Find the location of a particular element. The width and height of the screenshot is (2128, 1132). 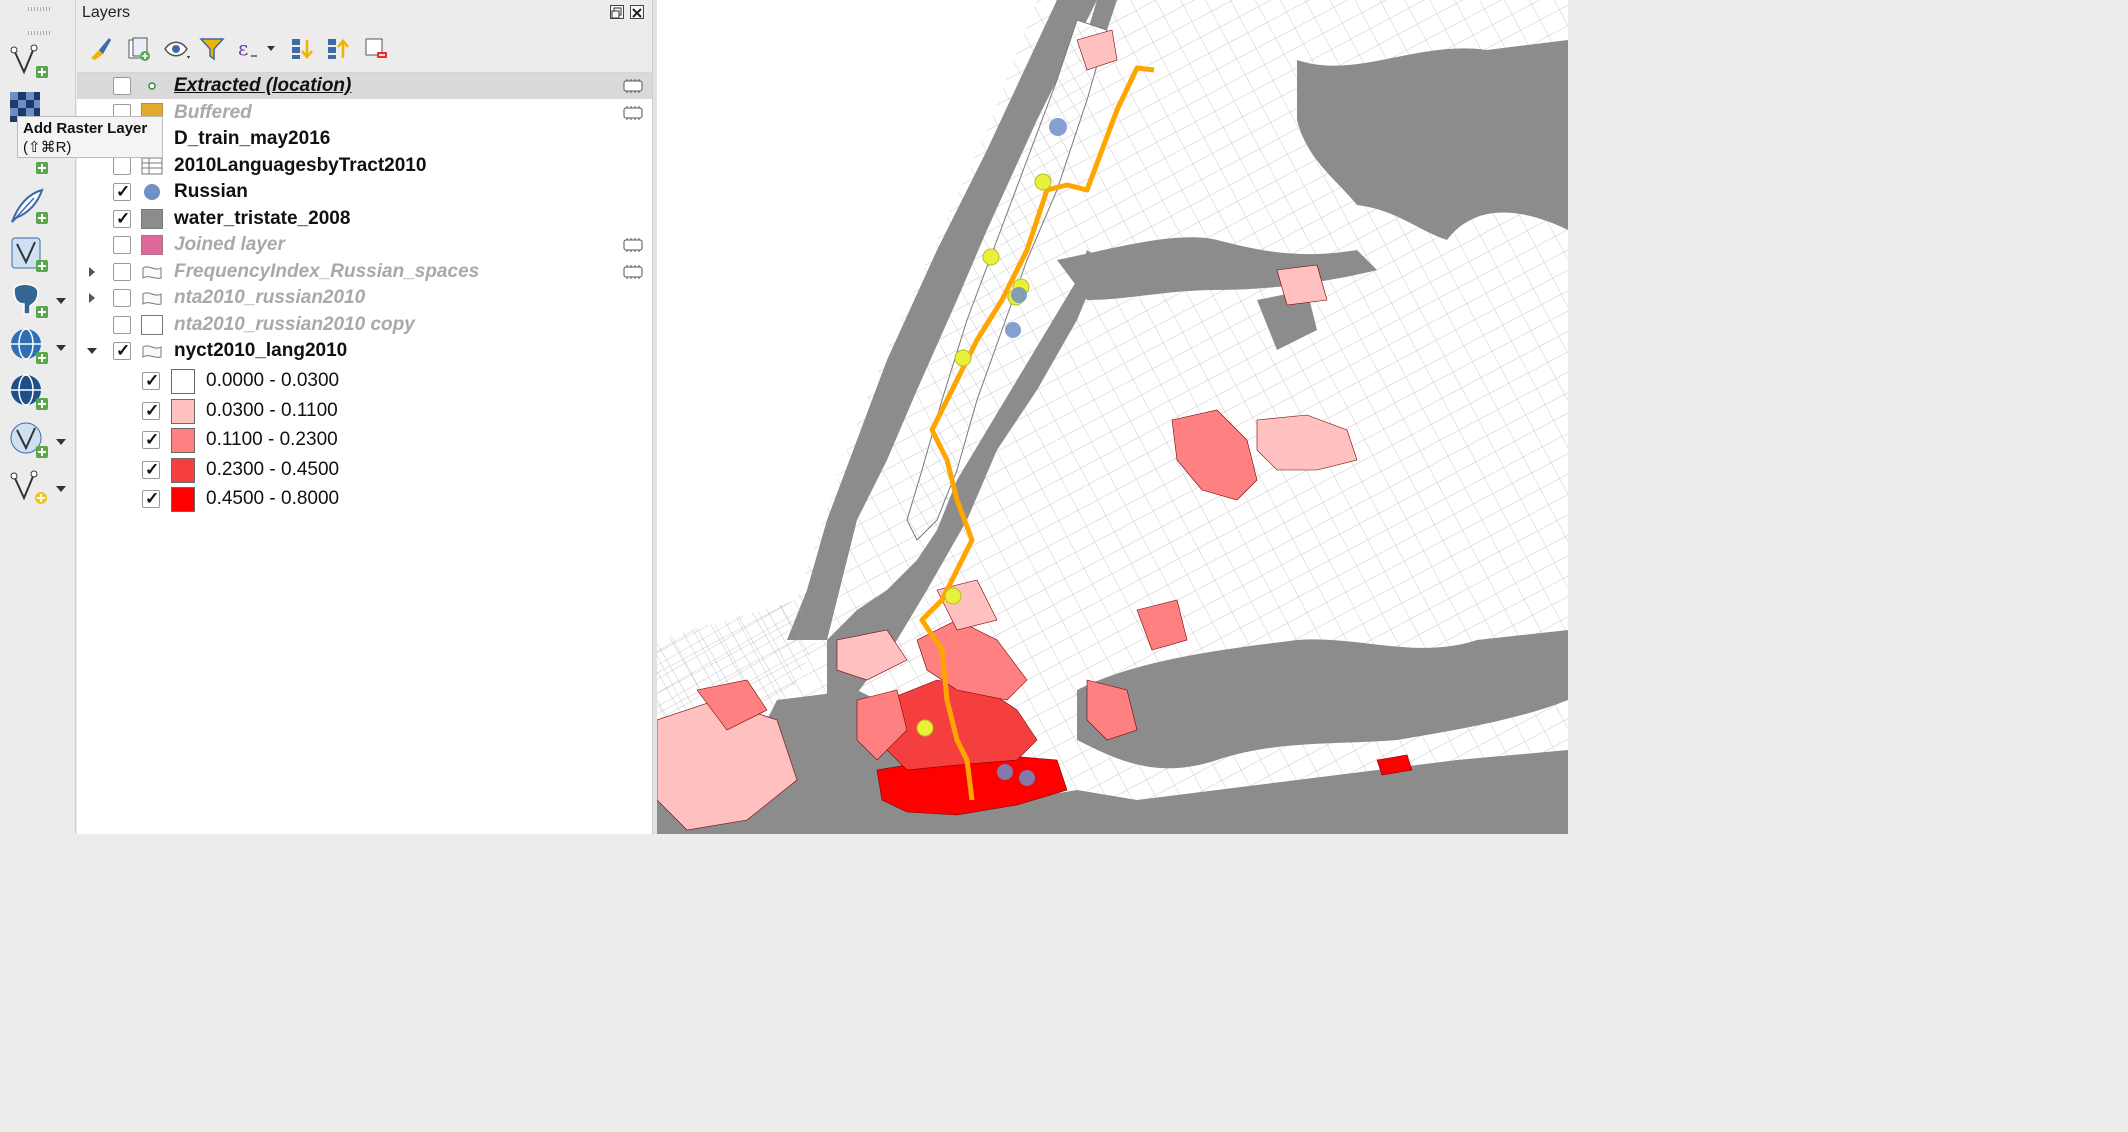

new-spatialite-button is located at coordinates (30, 207).